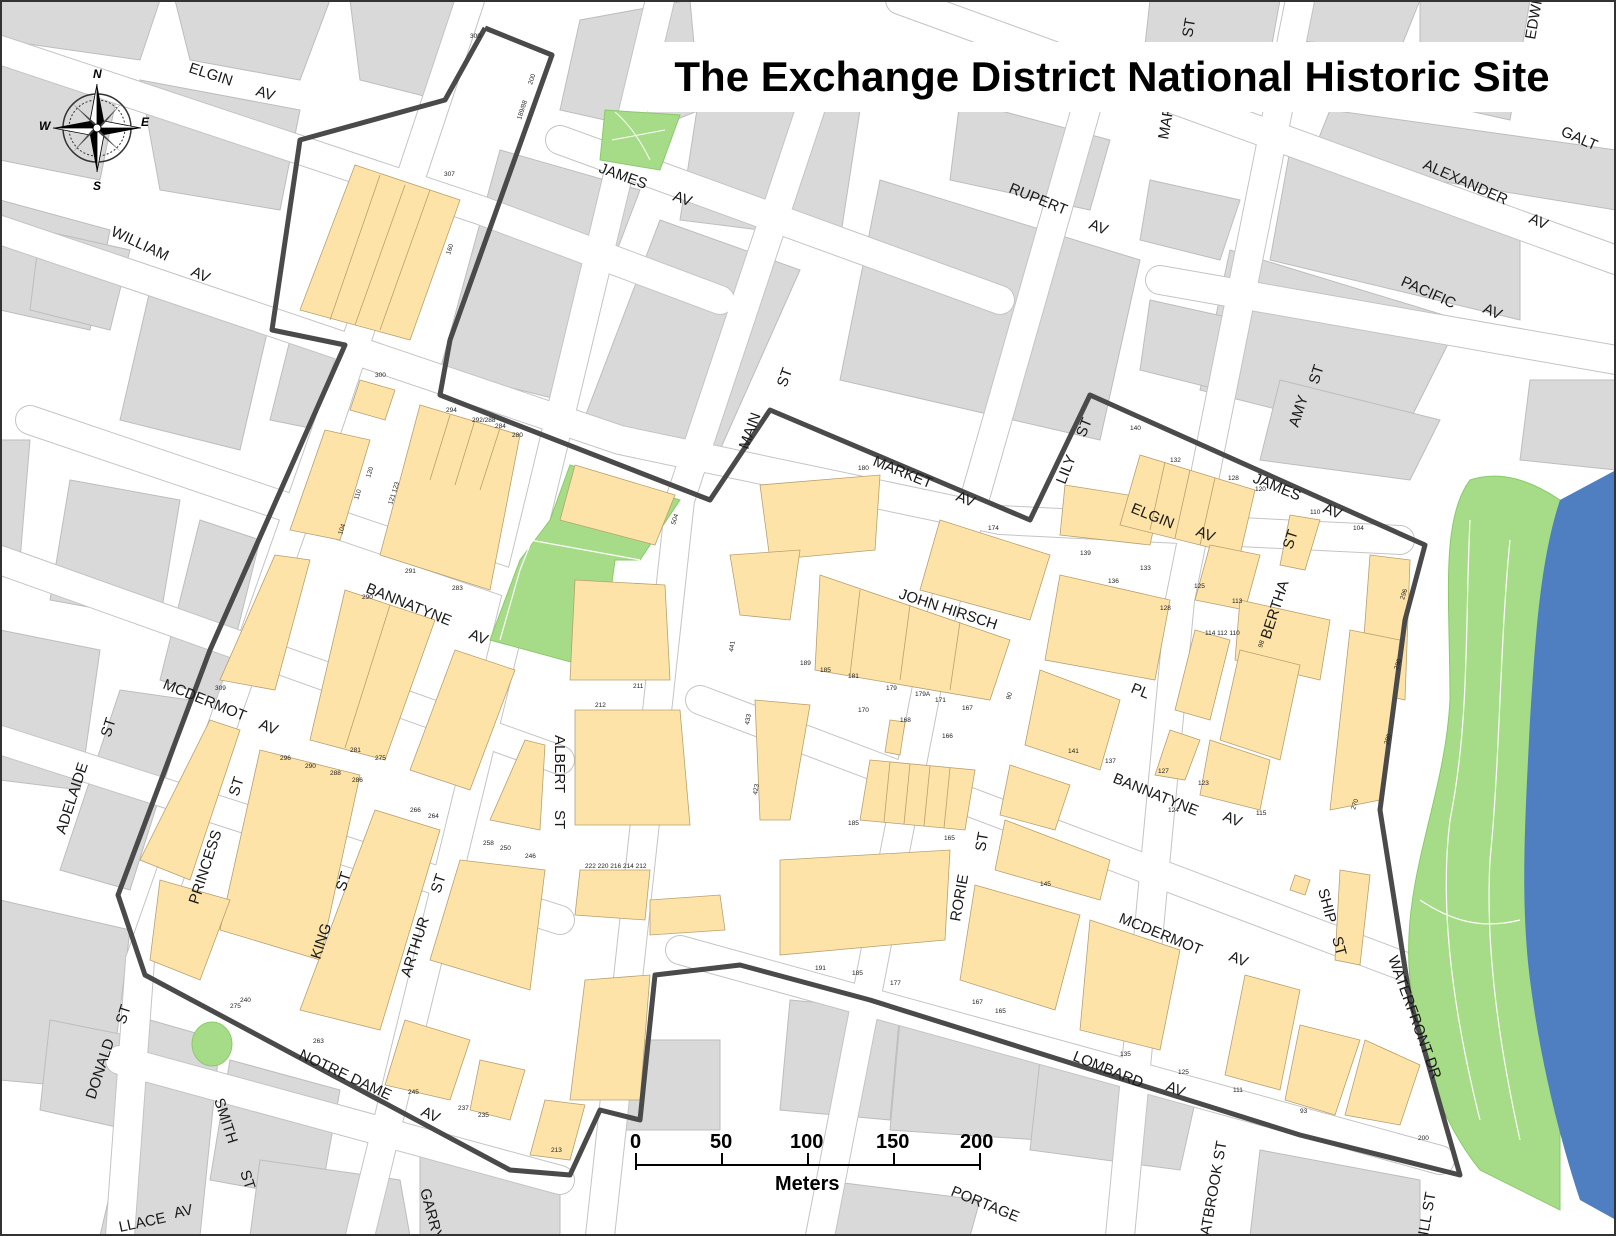 The height and width of the screenshot is (1236, 1616). I want to click on address-label: 135, so click(1125, 1054).